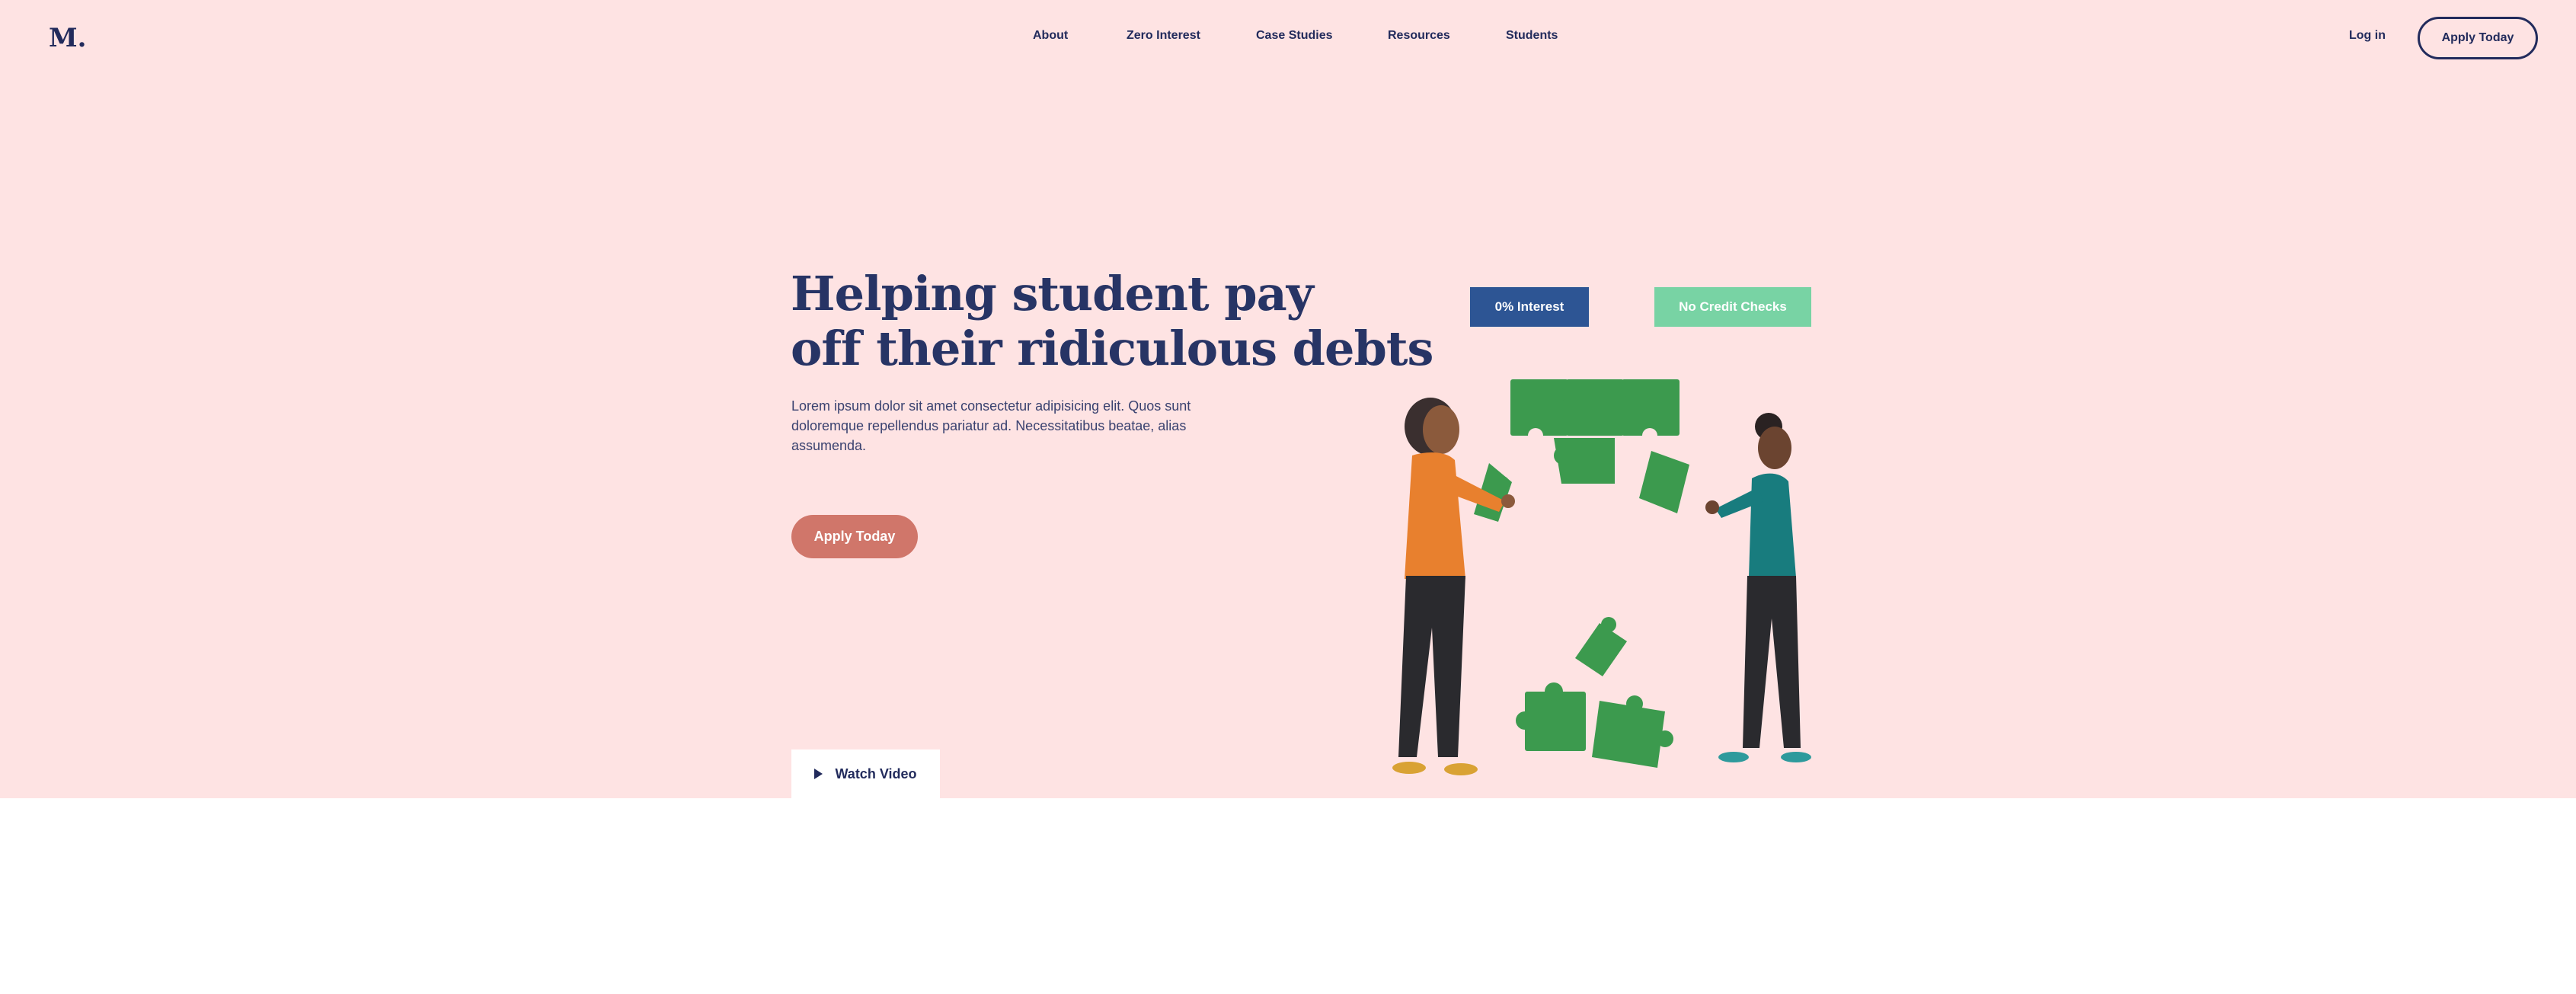 Image resolution: width=2576 pixels, height=994 pixels. I want to click on nav-item-zero-interest: Zero Interest, so click(1164, 36).